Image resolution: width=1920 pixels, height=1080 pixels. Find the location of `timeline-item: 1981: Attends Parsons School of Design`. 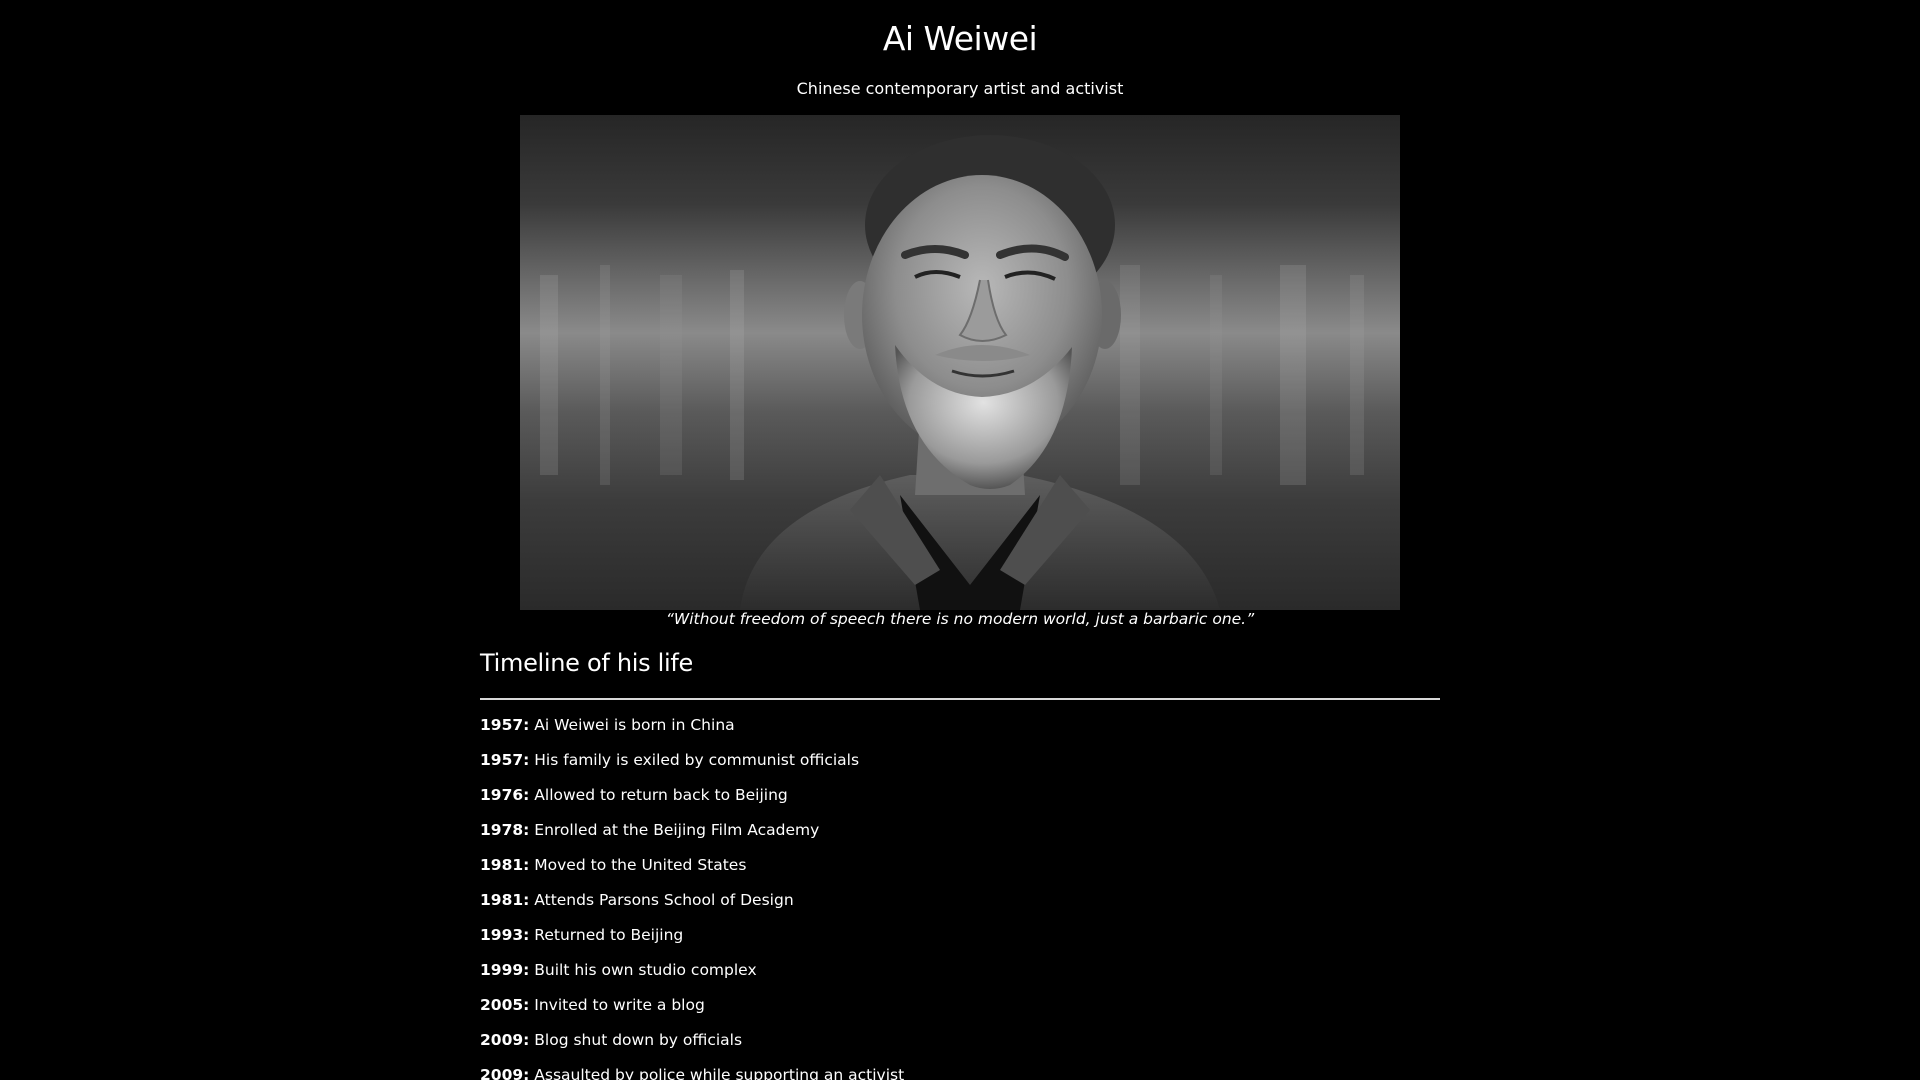

timeline-item: 1981: Attends Parsons School of Design is located at coordinates (692, 905).